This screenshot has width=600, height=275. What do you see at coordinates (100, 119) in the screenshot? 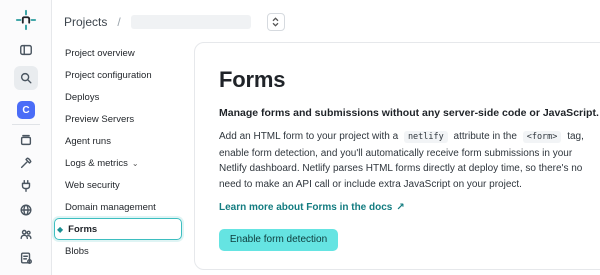
I see `nav-label: Preview Servers` at bounding box center [100, 119].